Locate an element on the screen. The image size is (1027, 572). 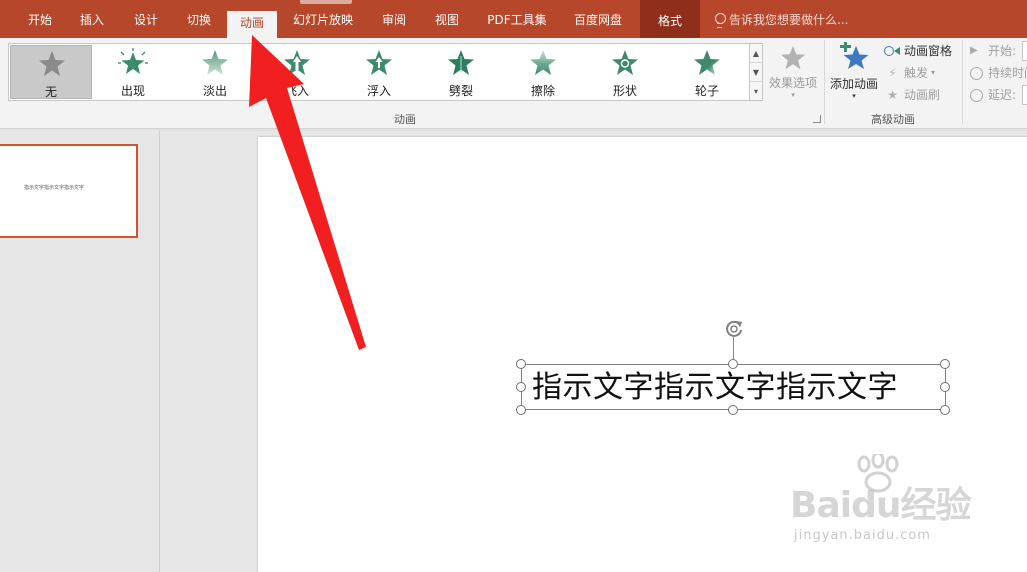
animation-shape: 形状 is located at coordinates (625, 72).